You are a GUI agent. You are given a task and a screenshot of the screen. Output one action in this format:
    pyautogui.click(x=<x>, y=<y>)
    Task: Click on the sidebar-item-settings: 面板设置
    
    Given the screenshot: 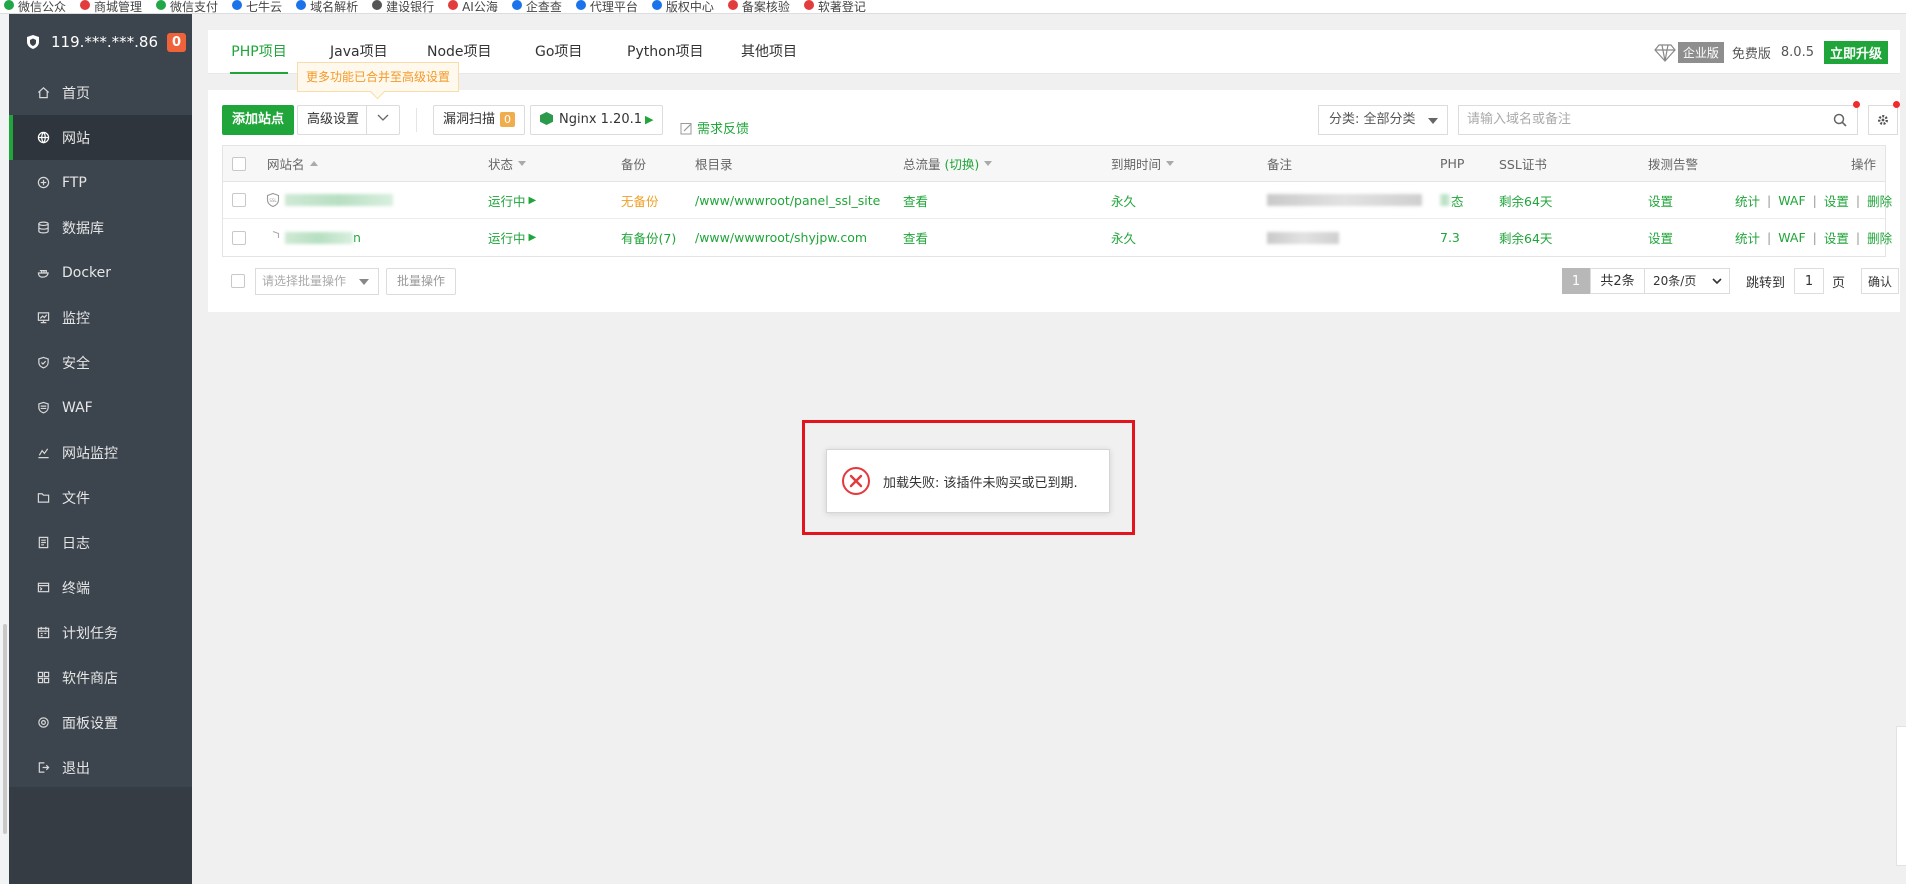 What is the action you would take?
    pyautogui.click(x=100, y=722)
    